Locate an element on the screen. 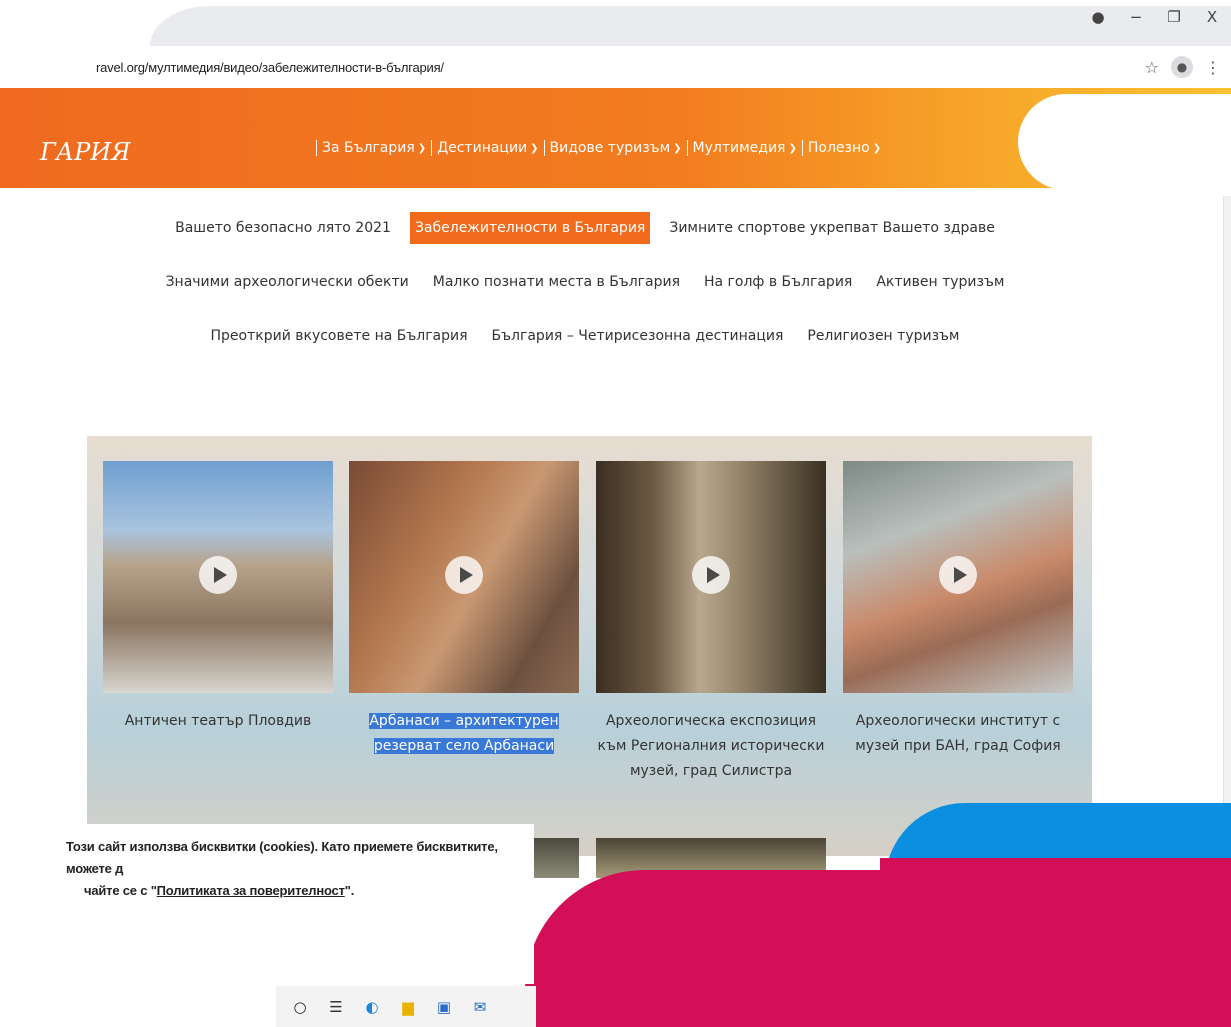  extension-icon: ● is located at coordinates (1098, 17).